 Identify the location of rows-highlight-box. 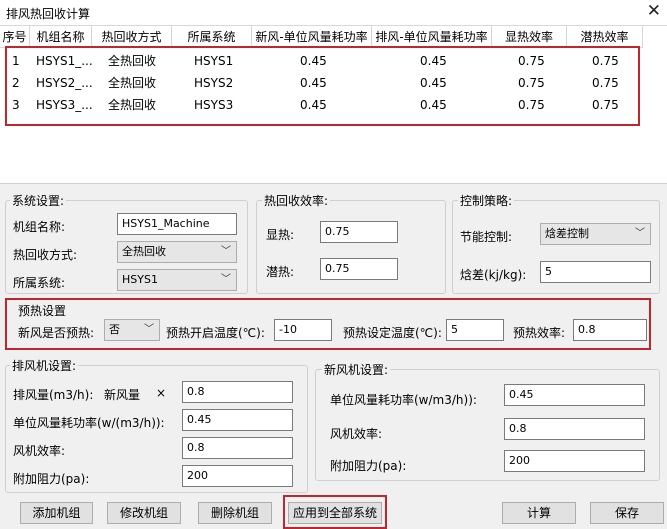
(322, 86).